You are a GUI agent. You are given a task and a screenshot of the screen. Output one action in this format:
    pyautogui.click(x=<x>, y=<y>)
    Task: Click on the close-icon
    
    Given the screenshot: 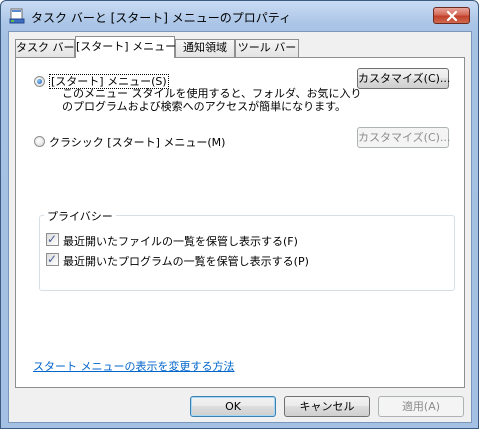 What is the action you would take?
    pyautogui.click(x=451, y=15)
    